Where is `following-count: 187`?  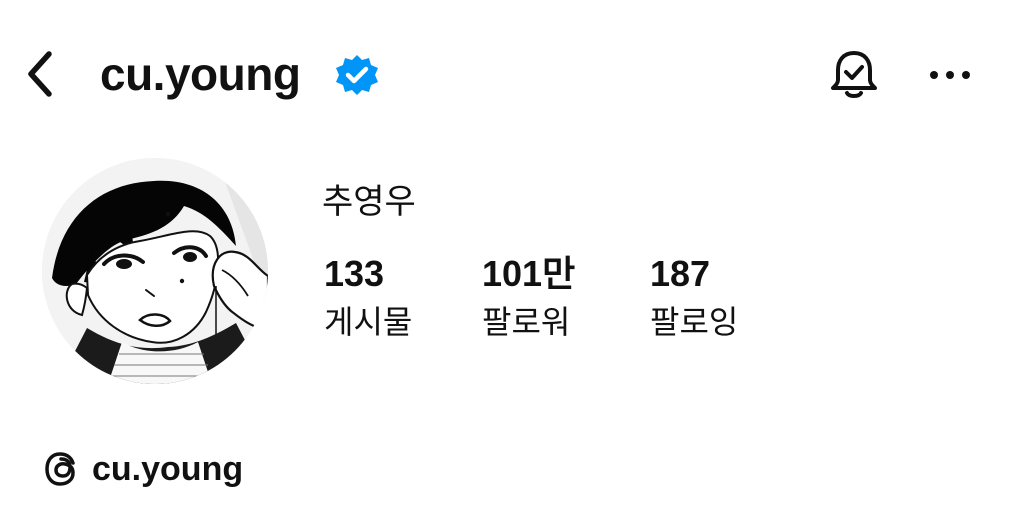
following-count: 187 is located at coordinates (680, 273).